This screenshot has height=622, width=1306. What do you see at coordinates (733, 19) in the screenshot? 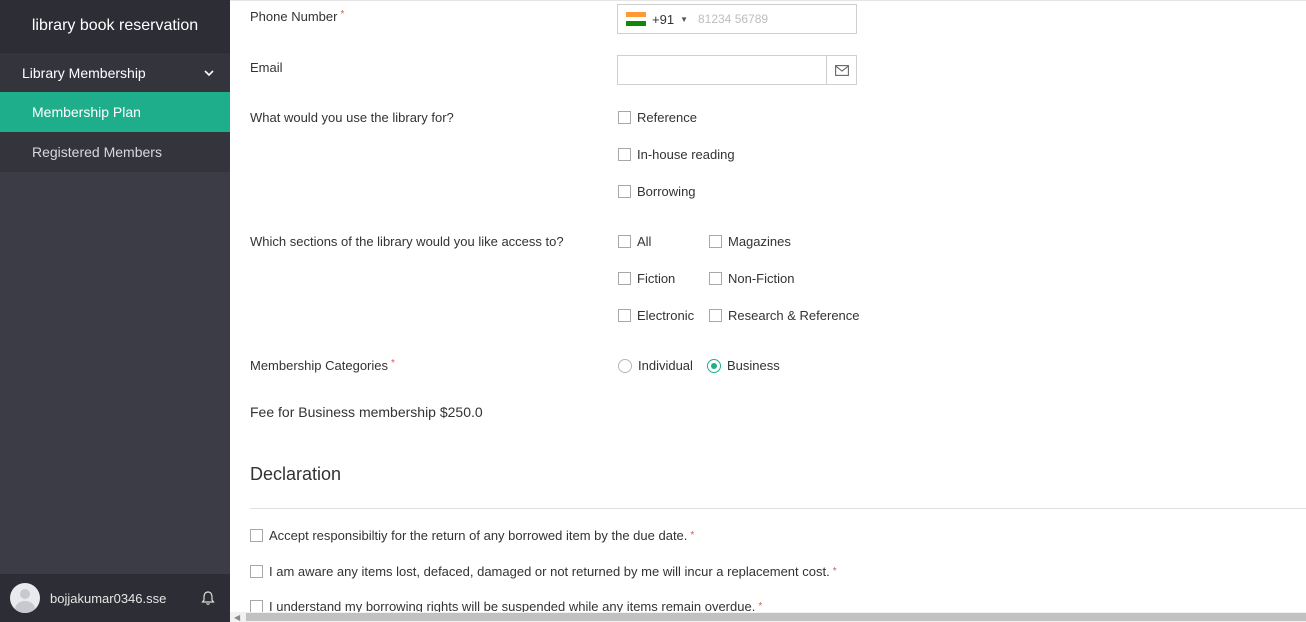
I see `phone-input: 81234 56789` at bounding box center [733, 19].